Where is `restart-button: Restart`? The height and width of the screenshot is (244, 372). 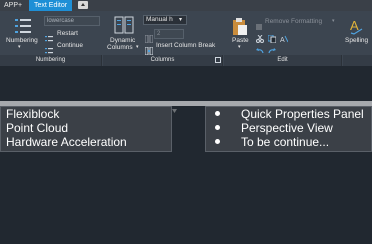
restart-button: Restart is located at coordinates (67, 33).